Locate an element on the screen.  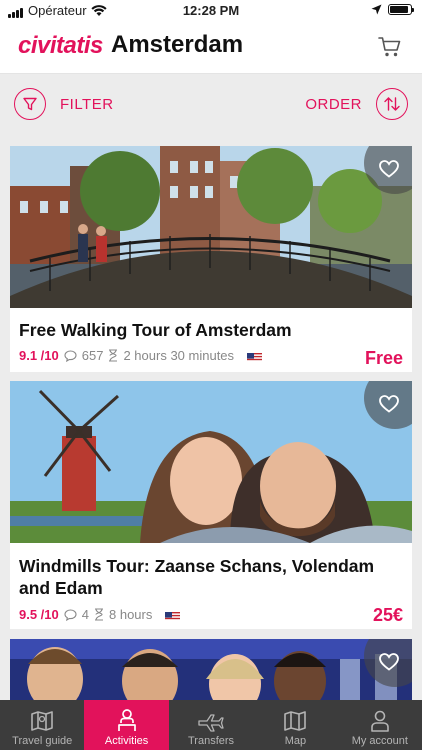
activity-meta: 9.5 /10 4 8 hours is located at coordinates (100, 614).